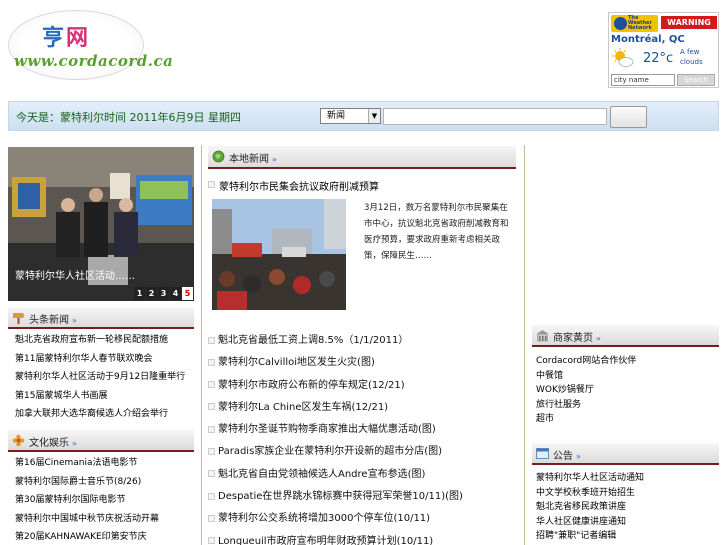  I want to click on section-title: 文化娱乐, so click(49, 443).